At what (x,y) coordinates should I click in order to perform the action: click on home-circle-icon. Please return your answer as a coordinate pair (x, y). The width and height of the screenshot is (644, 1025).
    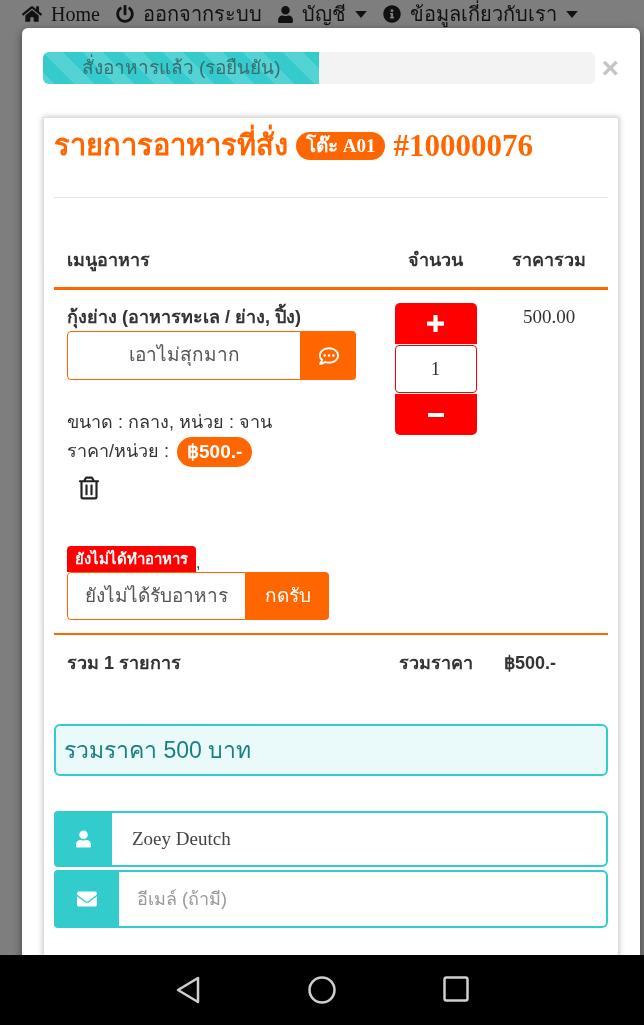
    Looking at the image, I should click on (322, 990).